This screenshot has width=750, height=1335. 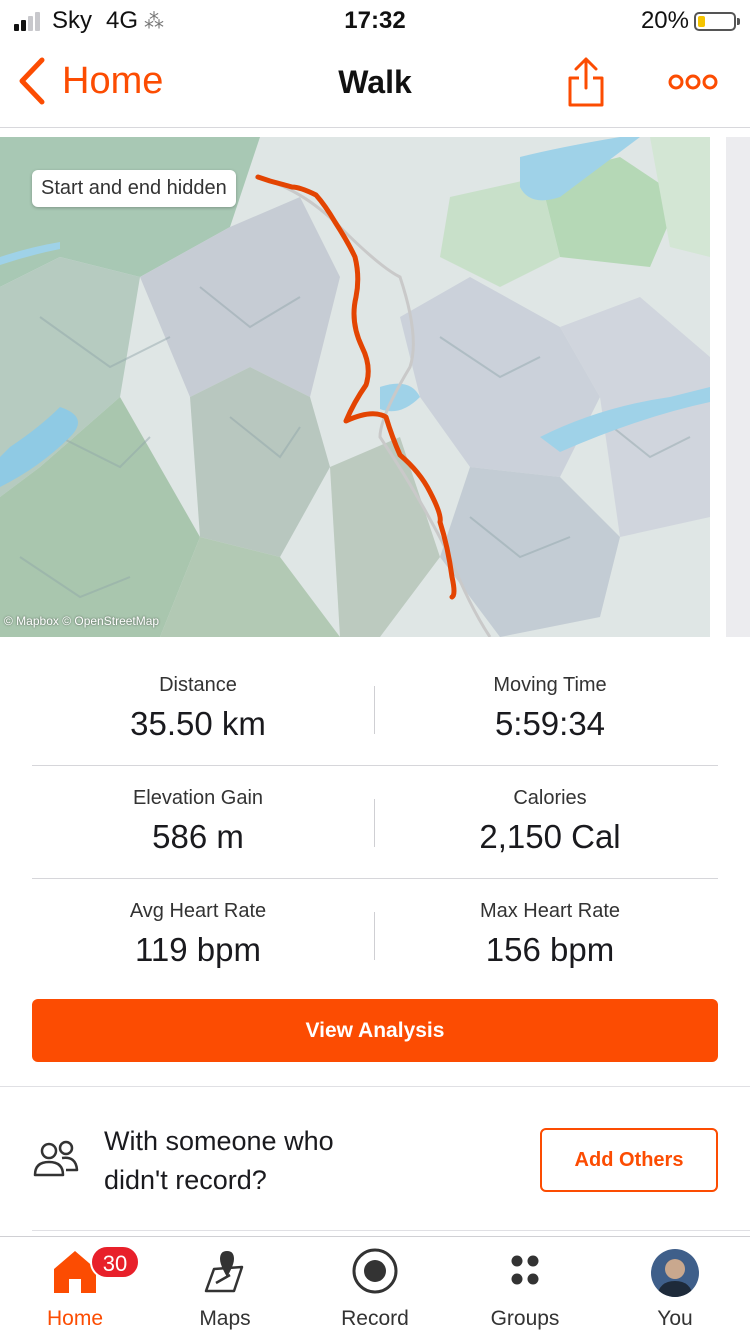 I want to click on map-attribution: © Mapbox © OpenStreetMap, so click(x=82, y=621).